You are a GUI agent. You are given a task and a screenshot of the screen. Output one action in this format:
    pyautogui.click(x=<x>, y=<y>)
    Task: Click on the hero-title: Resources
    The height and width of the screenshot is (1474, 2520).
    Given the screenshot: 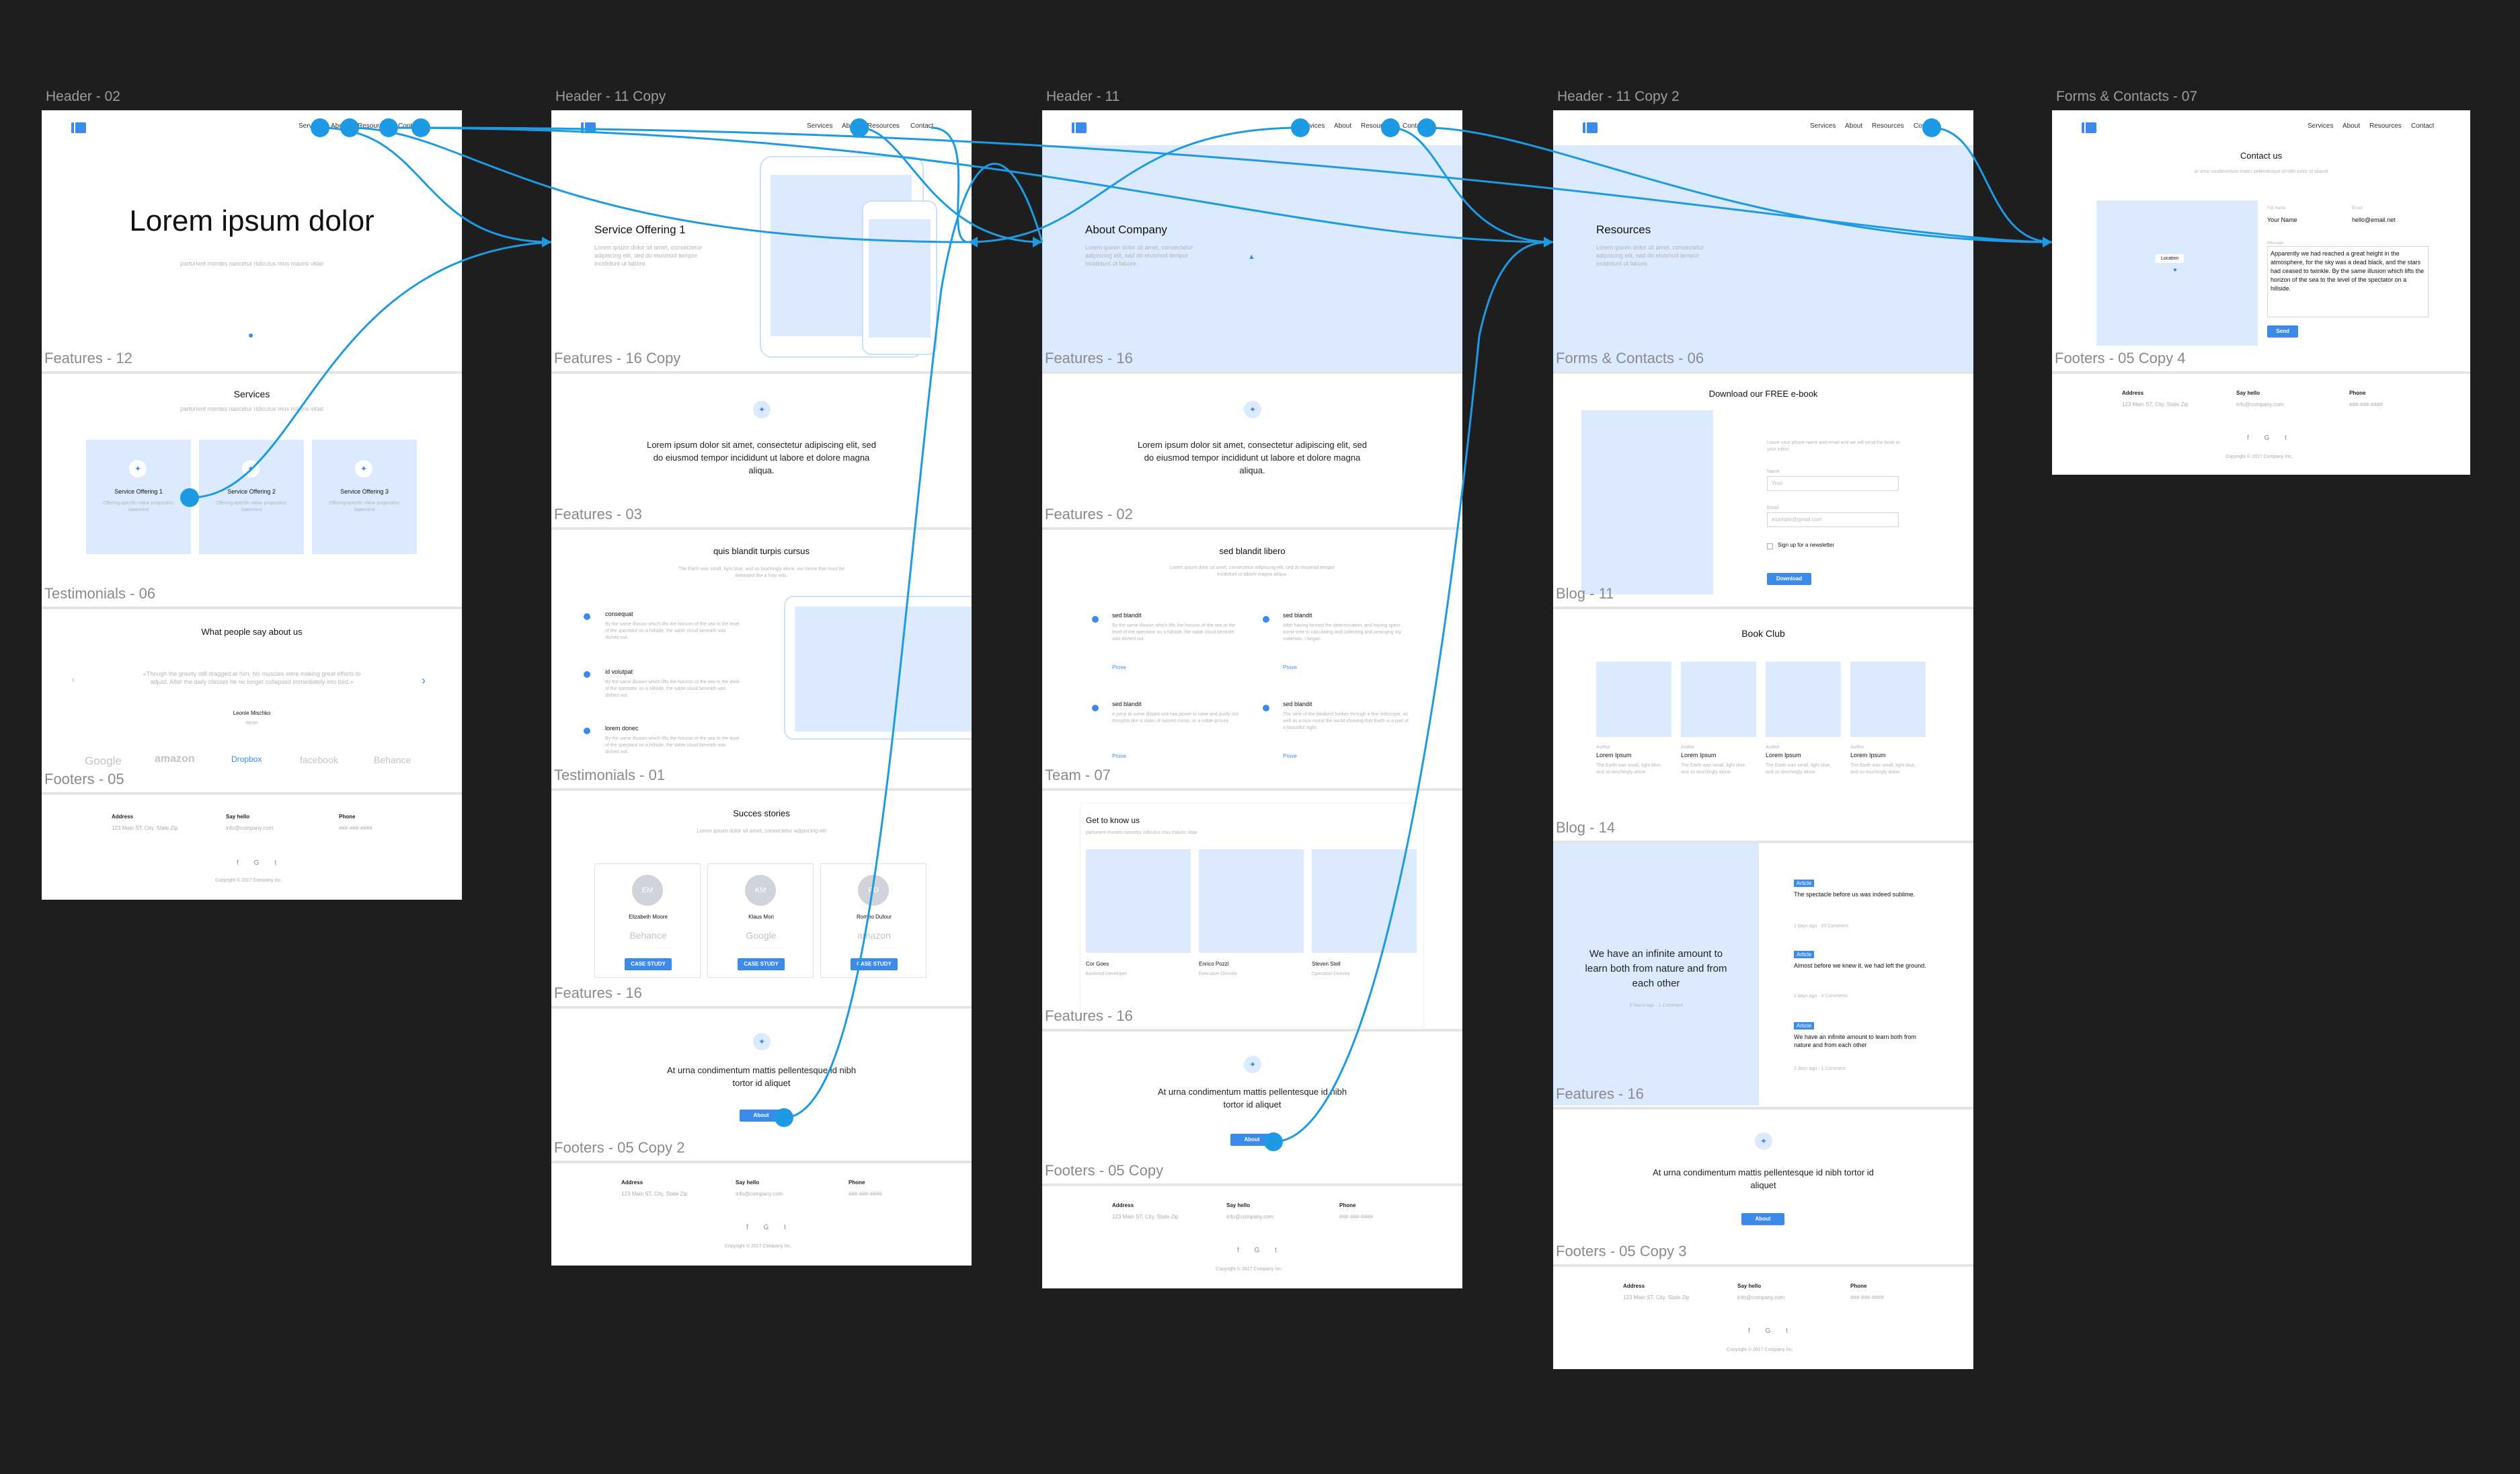 What is the action you would take?
    pyautogui.click(x=1623, y=229)
    